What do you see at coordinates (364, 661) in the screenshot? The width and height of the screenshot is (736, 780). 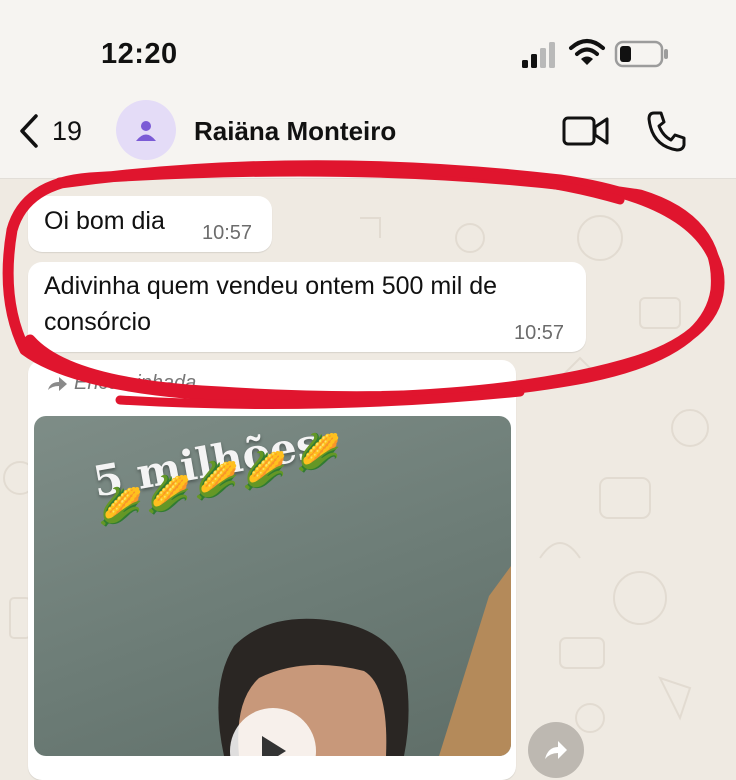 I see `person-silhouette` at bounding box center [364, 661].